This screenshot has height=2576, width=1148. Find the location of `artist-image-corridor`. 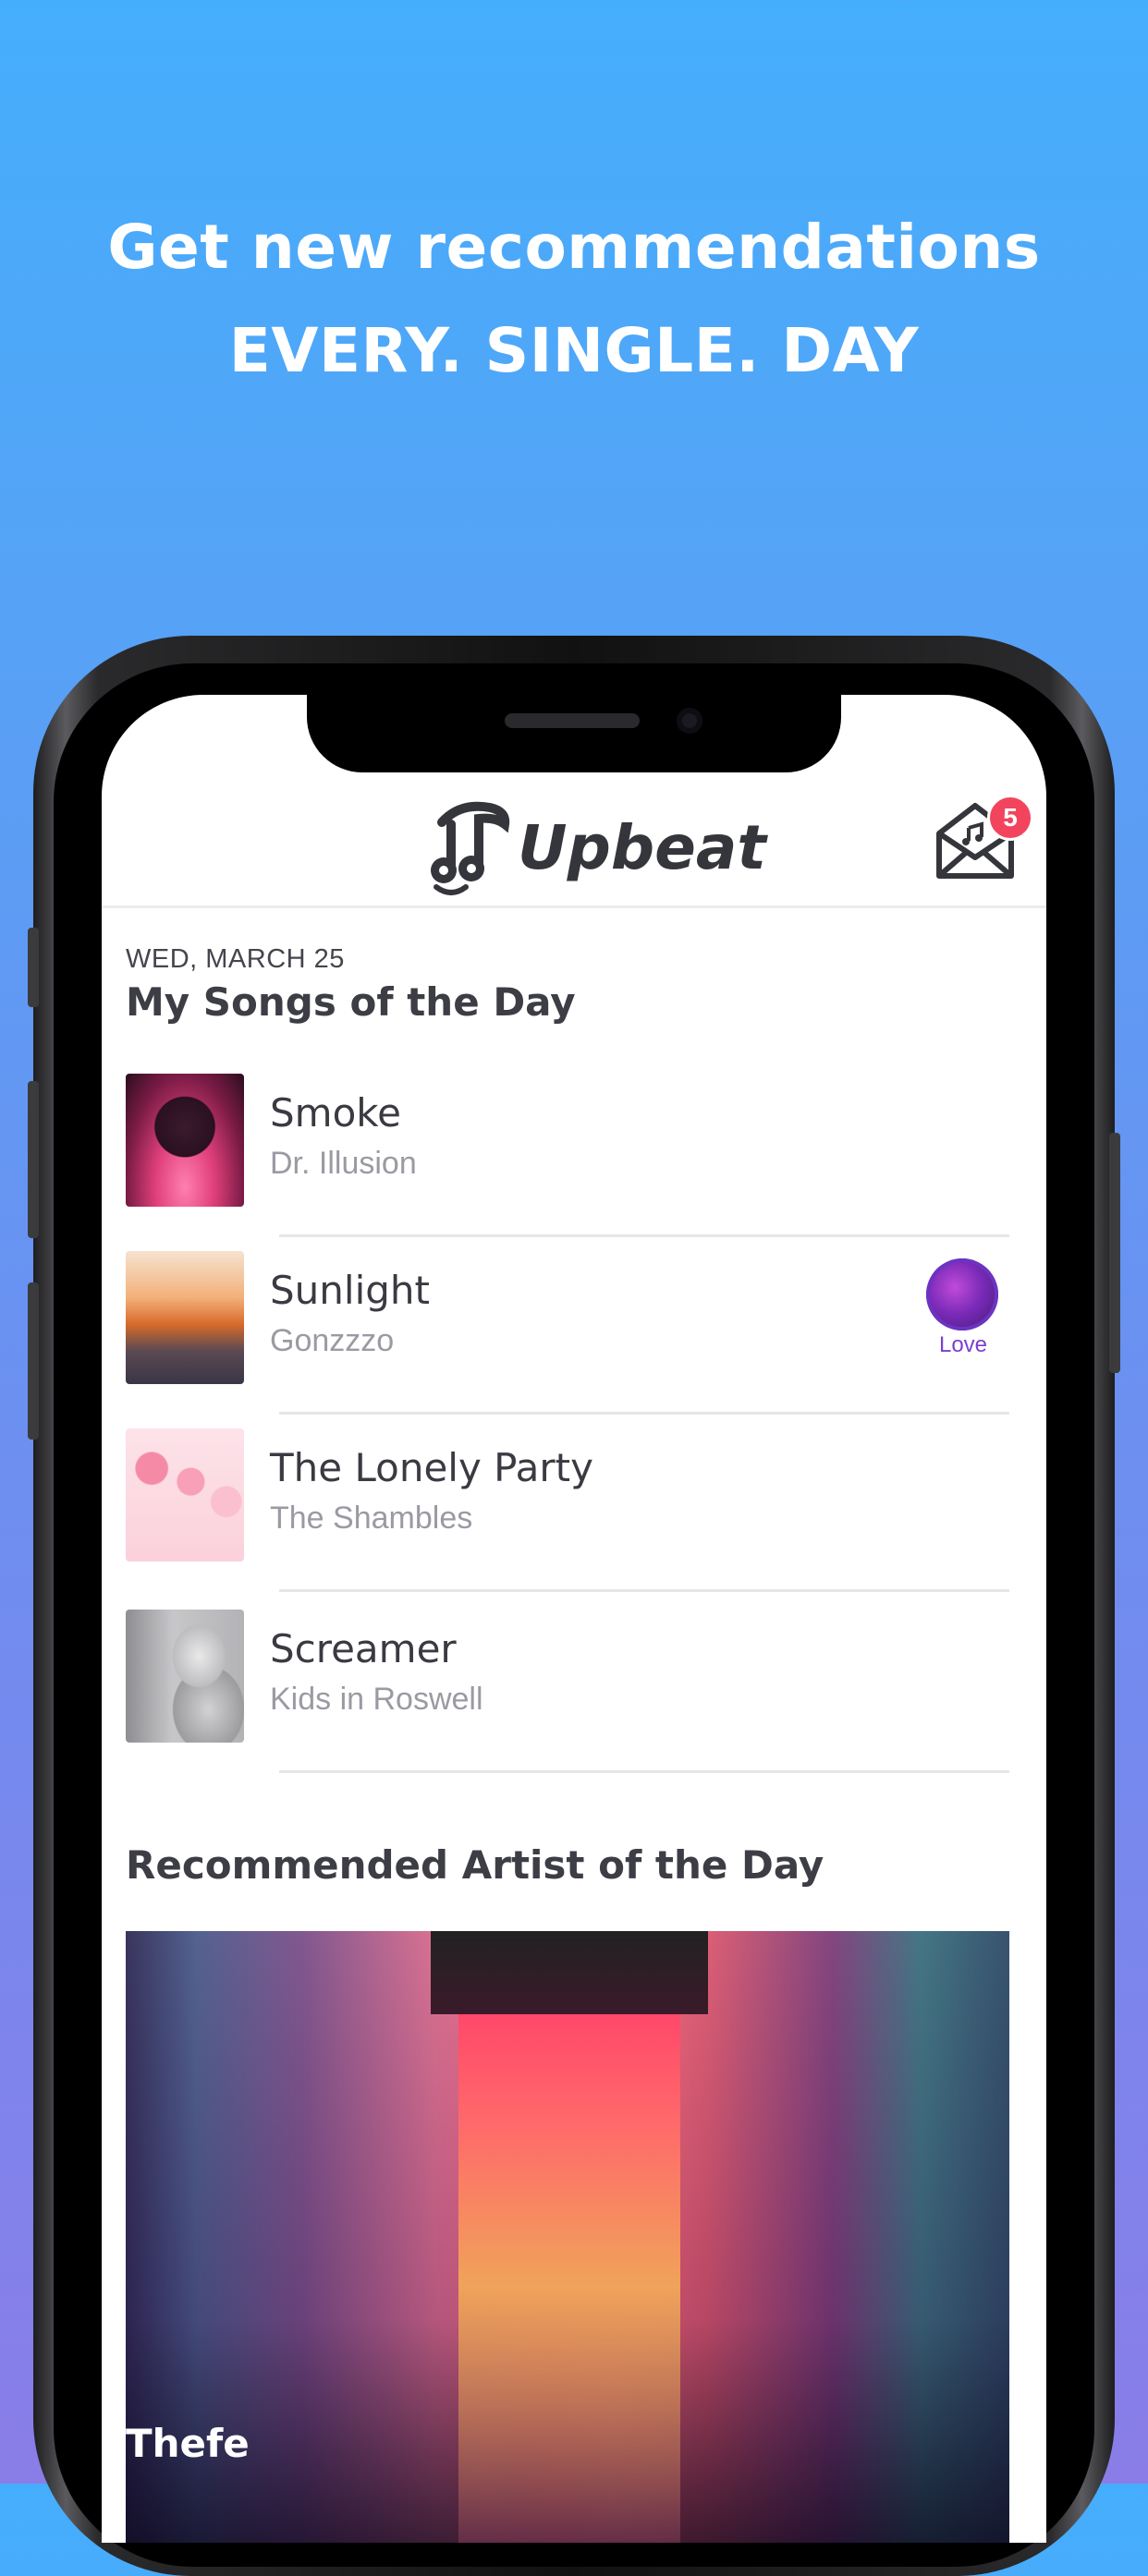

artist-image-corridor is located at coordinates (569, 2237).